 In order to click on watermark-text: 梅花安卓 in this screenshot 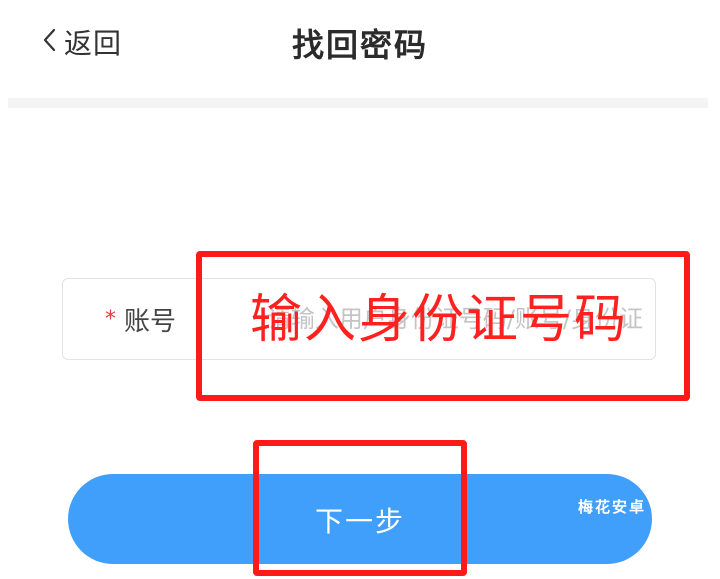, I will do `click(612, 507)`.